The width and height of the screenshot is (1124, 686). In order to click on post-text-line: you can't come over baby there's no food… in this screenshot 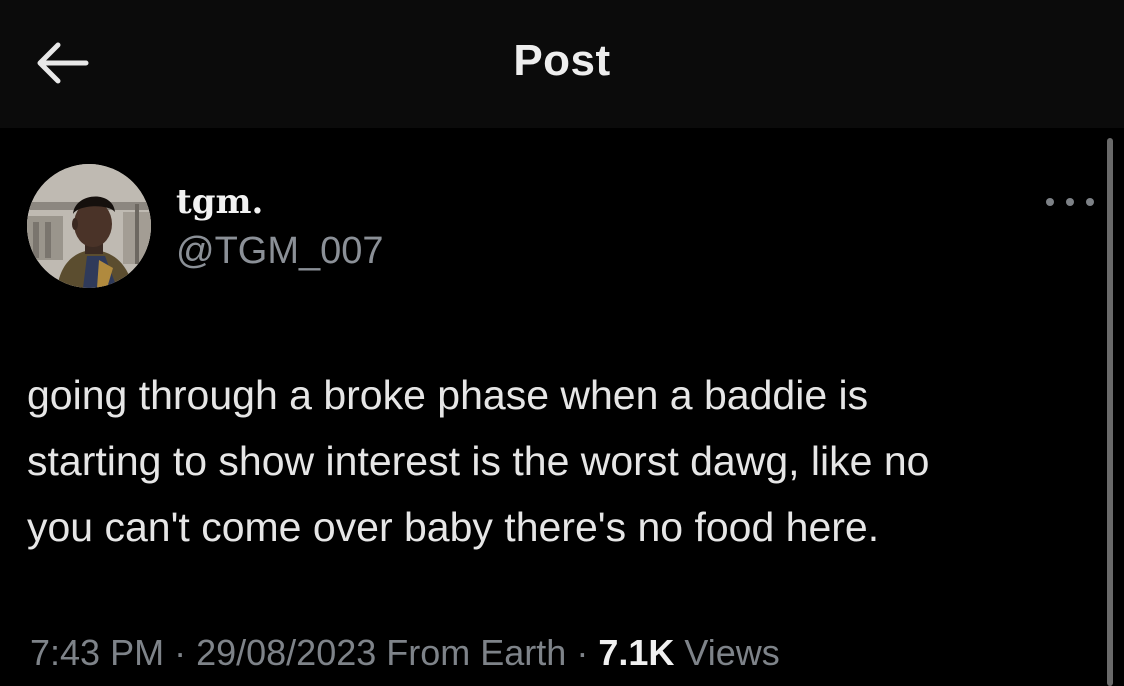, I will do `click(453, 527)`.